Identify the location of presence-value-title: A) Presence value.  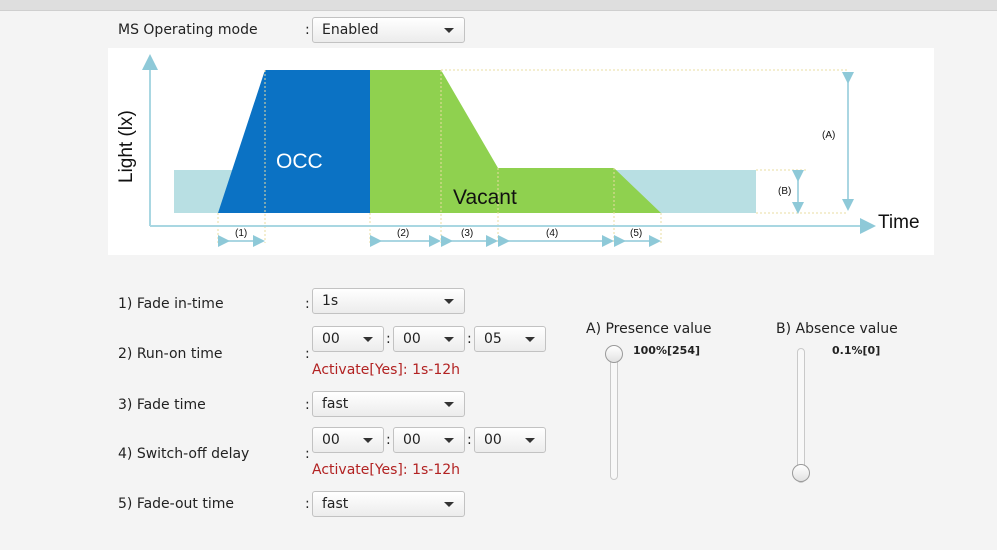
(649, 329).